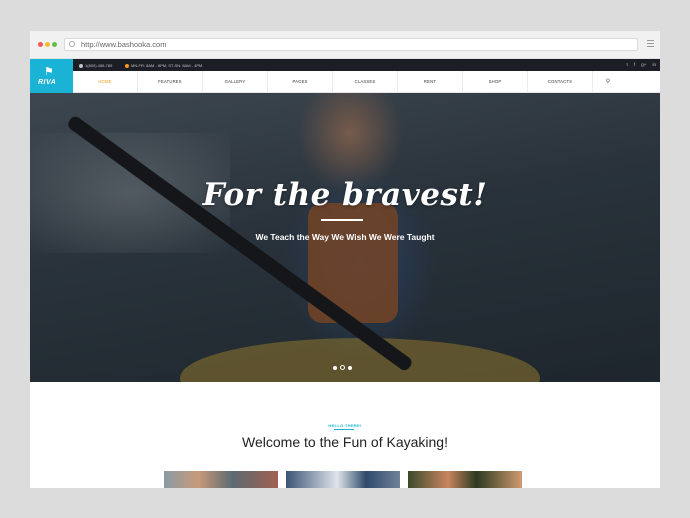  I want to click on phone-info: 1(800) 456-789, so click(95, 65).